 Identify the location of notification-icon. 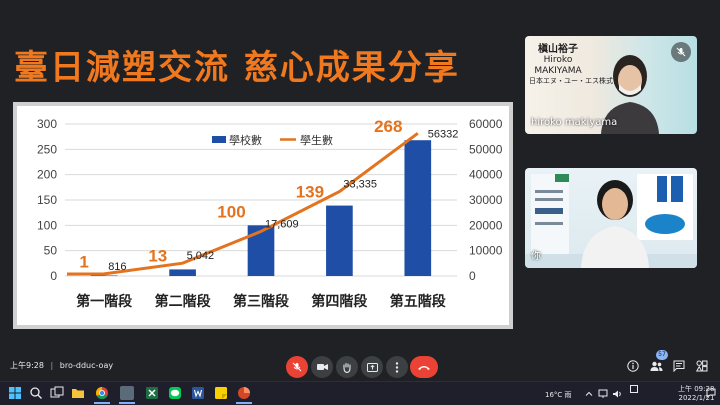
(711, 393).